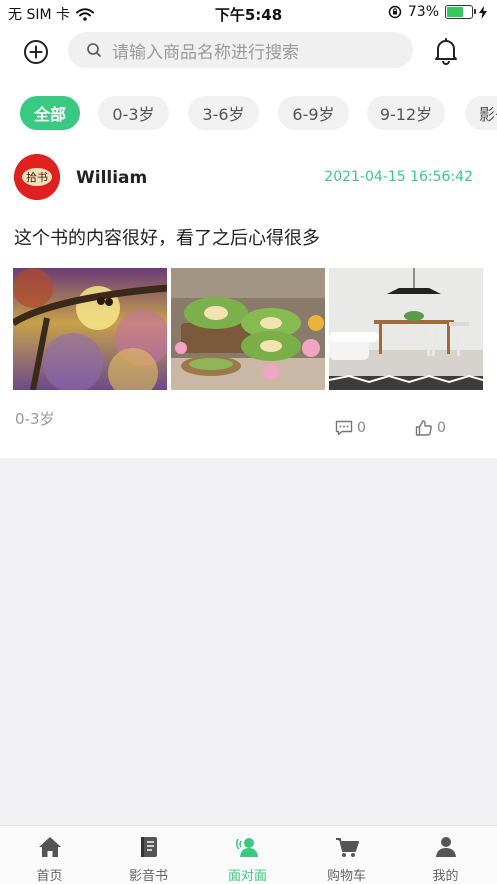  I want to click on post-age-tag: 0-3岁, so click(35, 419).